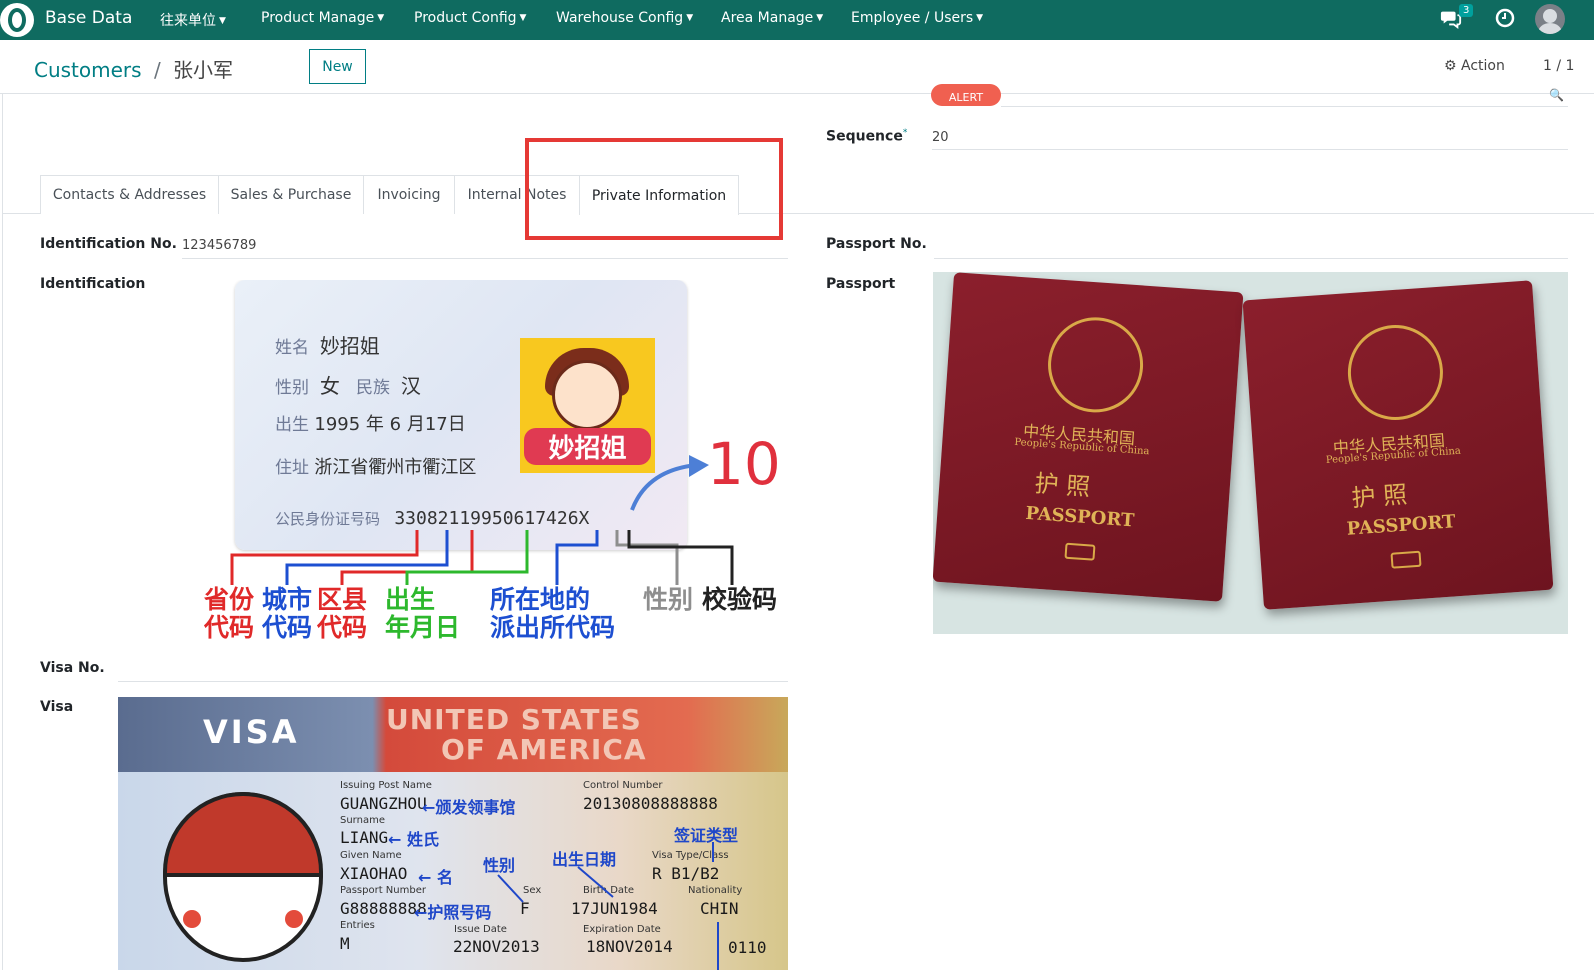 The height and width of the screenshot is (970, 1594). I want to click on tag-badge: ALERT, so click(966, 95).